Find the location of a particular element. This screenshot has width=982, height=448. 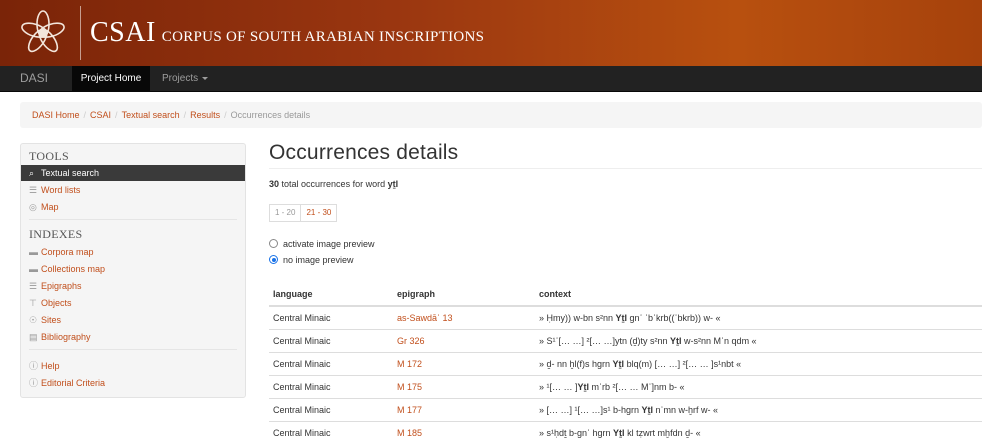

occurrence-summary: 30 total occurrences for word yṯl is located at coordinates (333, 184).